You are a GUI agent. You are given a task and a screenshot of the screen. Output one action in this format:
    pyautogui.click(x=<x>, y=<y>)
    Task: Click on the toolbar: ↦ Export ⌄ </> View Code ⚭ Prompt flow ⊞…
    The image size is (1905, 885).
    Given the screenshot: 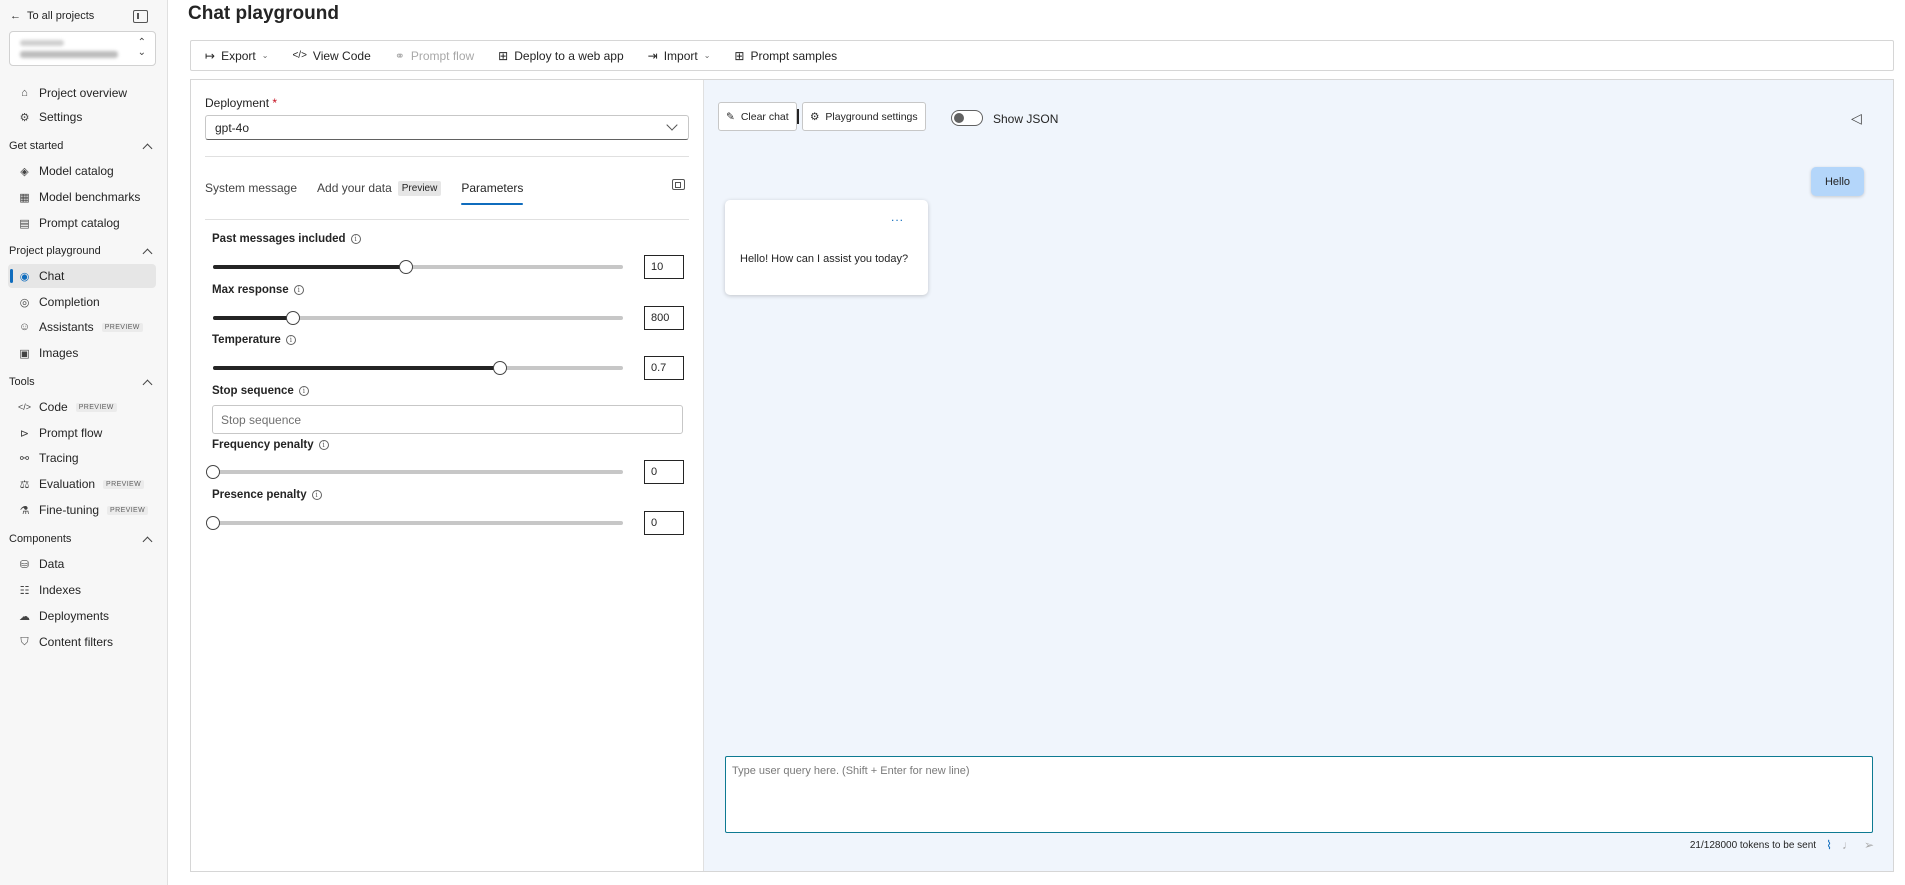 What is the action you would take?
    pyautogui.click(x=1042, y=55)
    